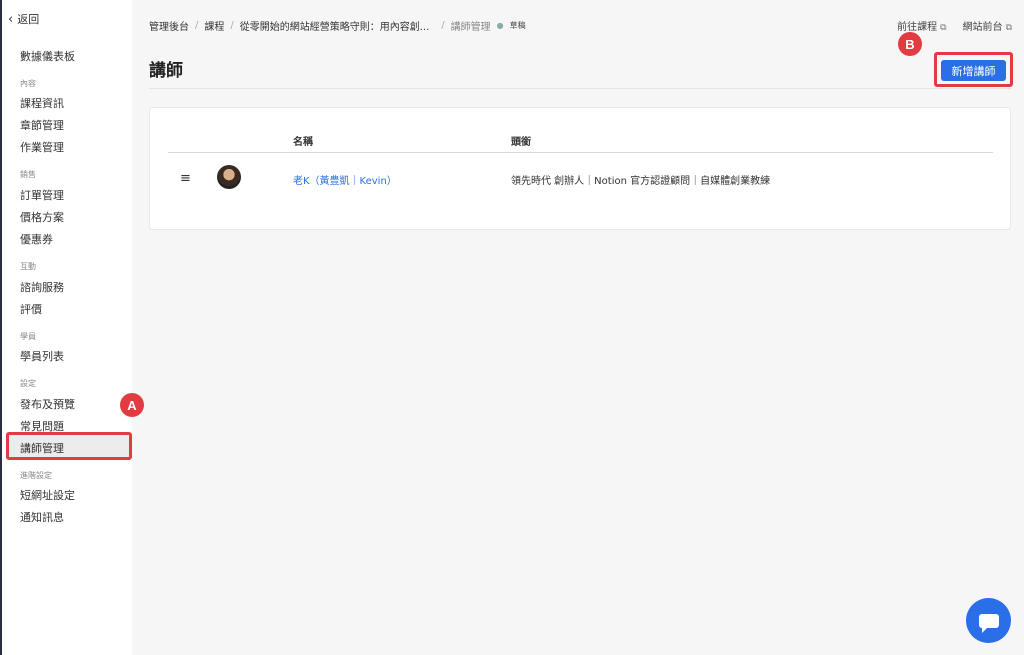 This screenshot has width=1024, height=655. Describe the element at coordinates (982, 27) in the screenshot. I see `site-frontend-label: 網站前台` at that location.